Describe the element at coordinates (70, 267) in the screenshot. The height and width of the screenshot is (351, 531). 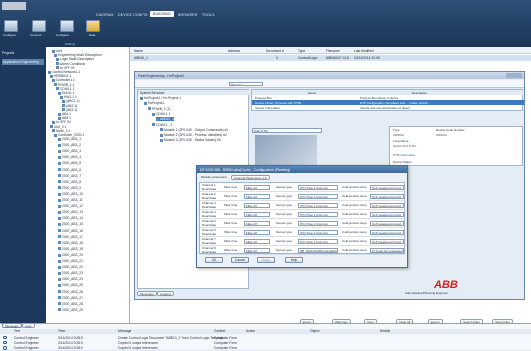
I see `tree-node: 2020_AB3_22` at that location.